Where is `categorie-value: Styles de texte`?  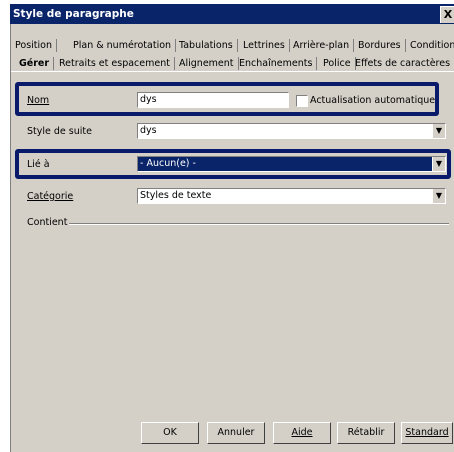
categorie-value: Styles de texte is located at coordinates (176, 195).